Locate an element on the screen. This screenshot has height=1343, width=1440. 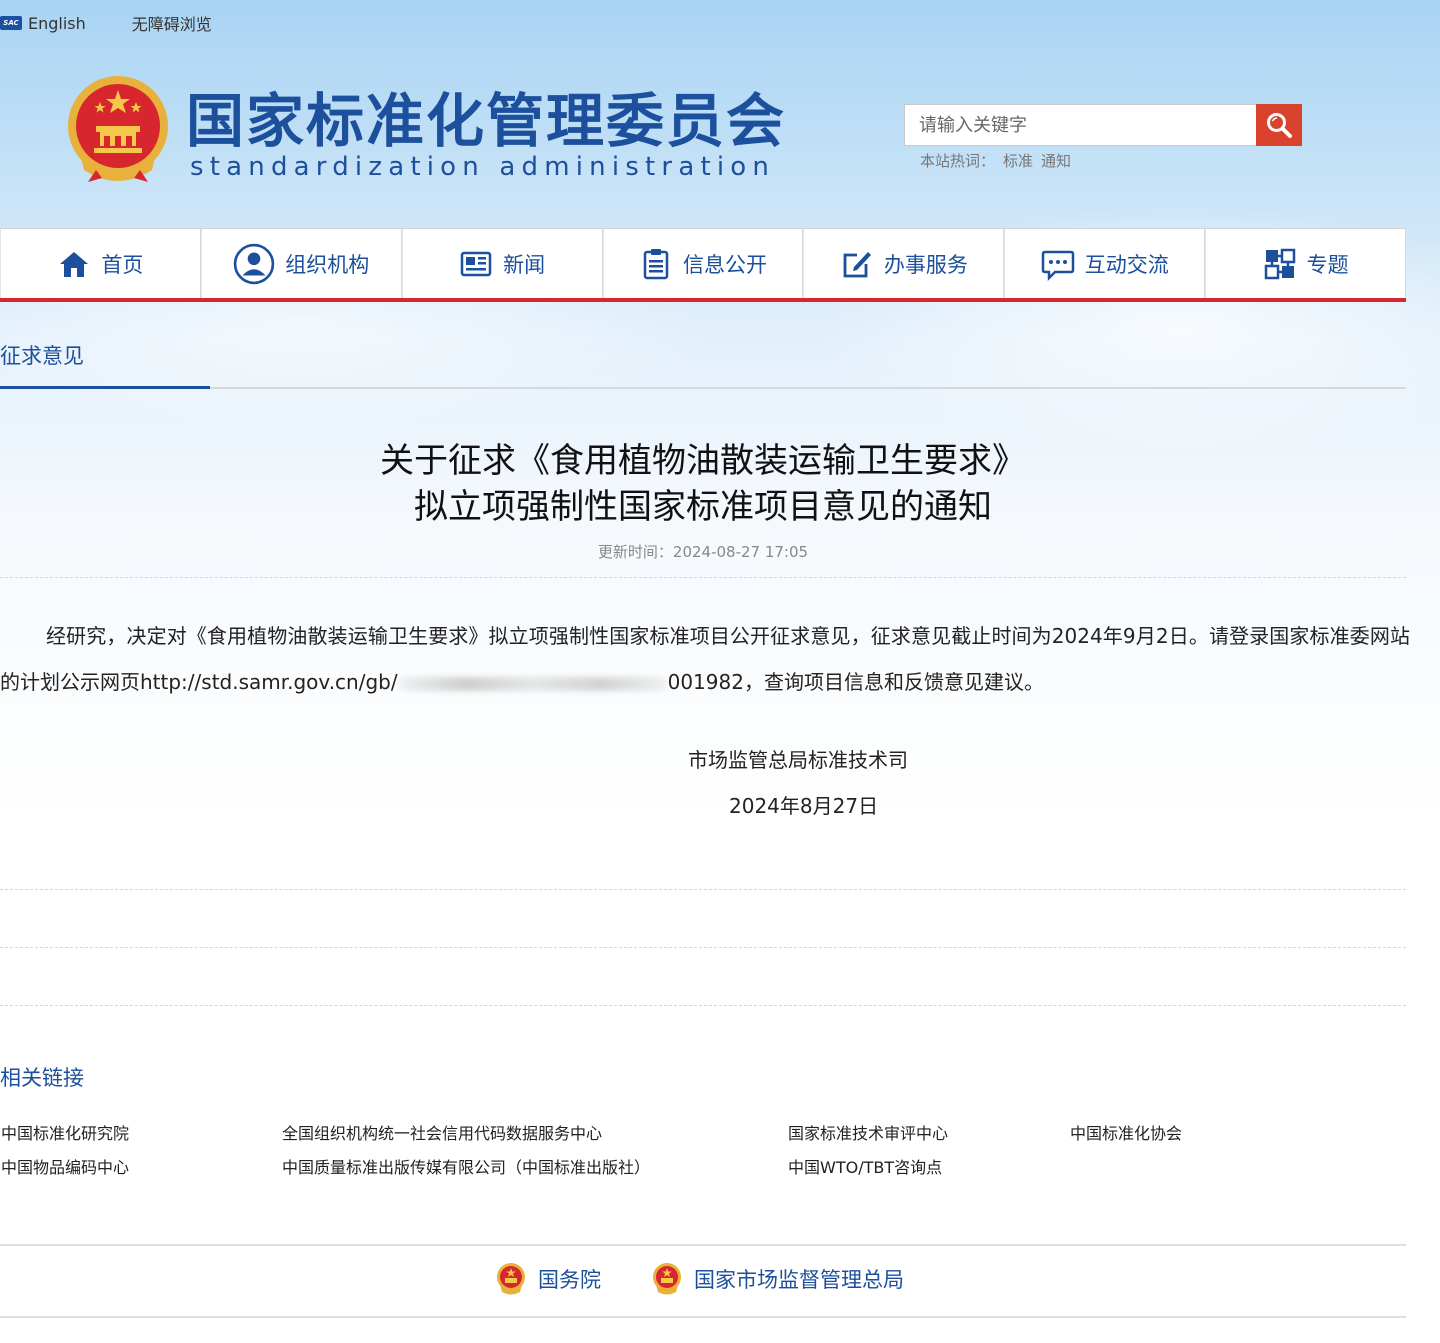
nav-item-label: 新闻 is located at coordinates (524, 264).